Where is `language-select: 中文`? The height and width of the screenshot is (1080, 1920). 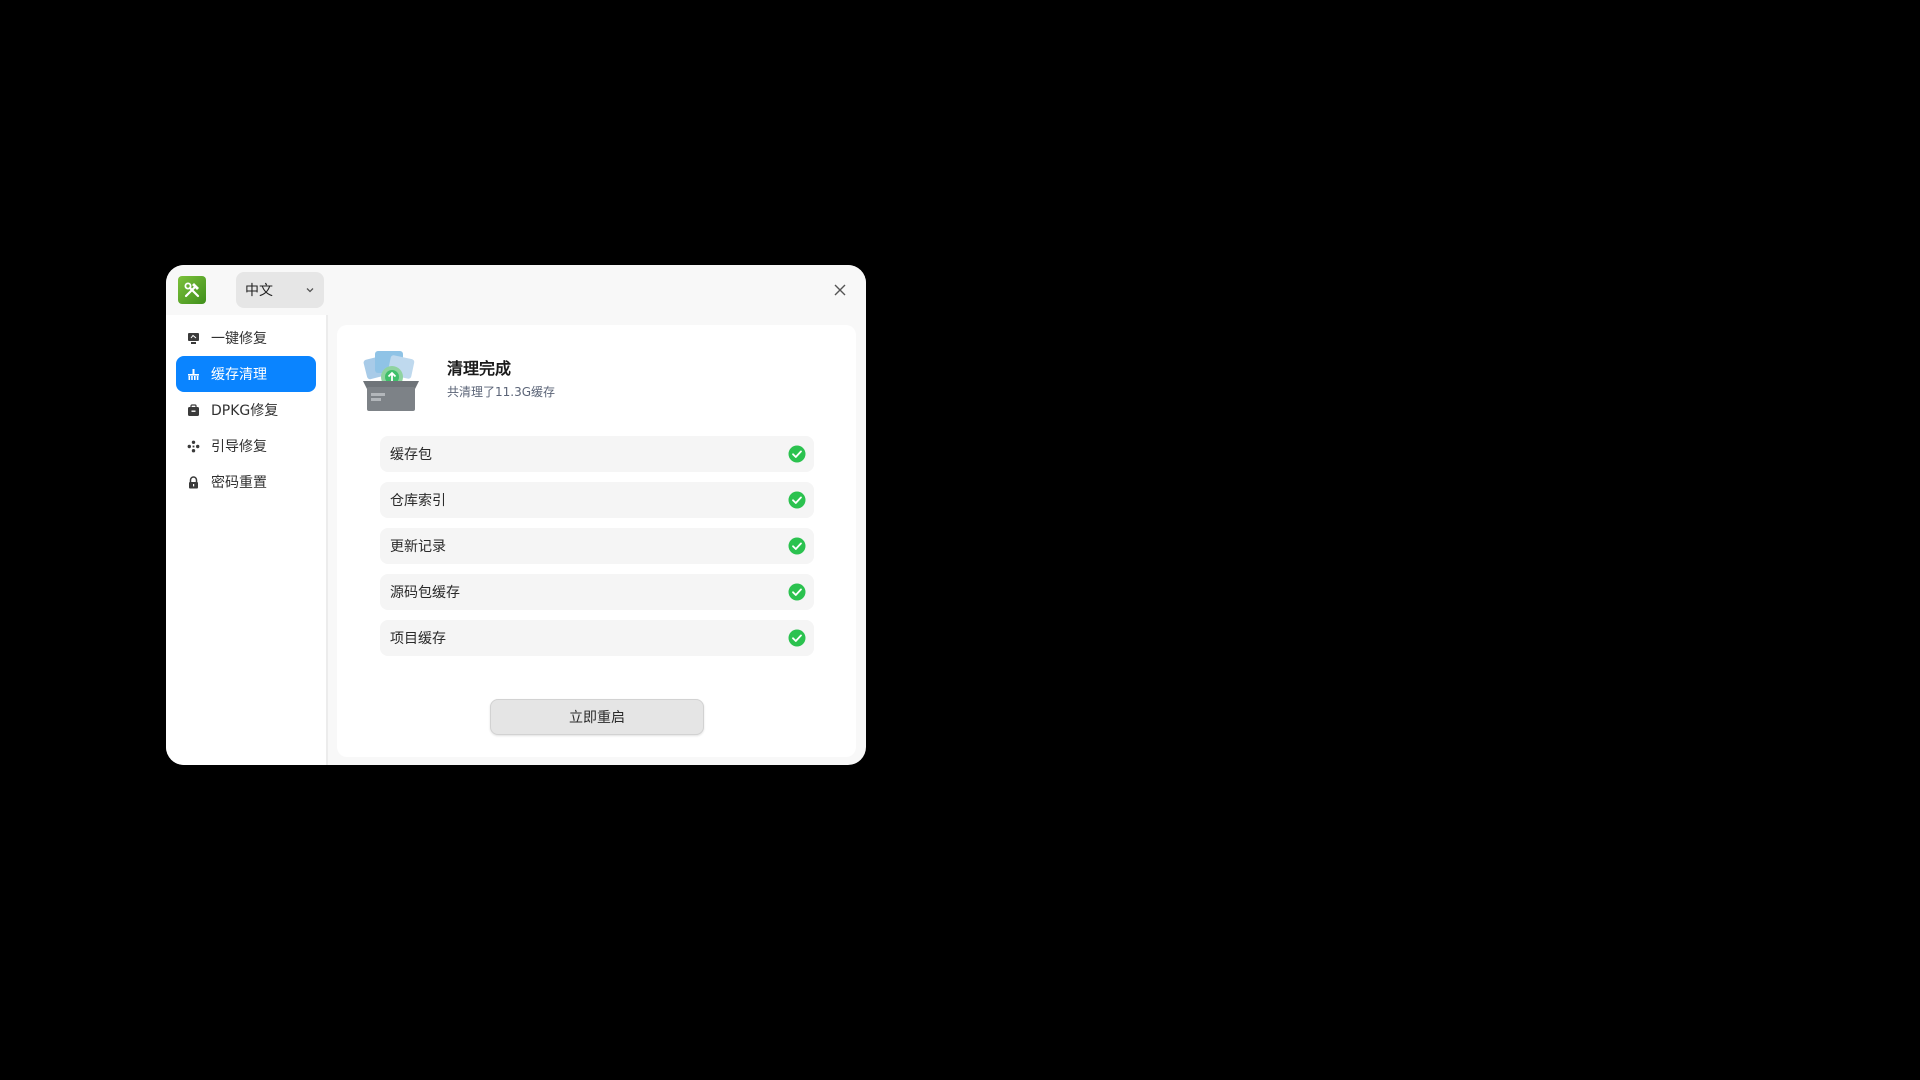 language-select: 中文 is located at coordinates (280, 290).